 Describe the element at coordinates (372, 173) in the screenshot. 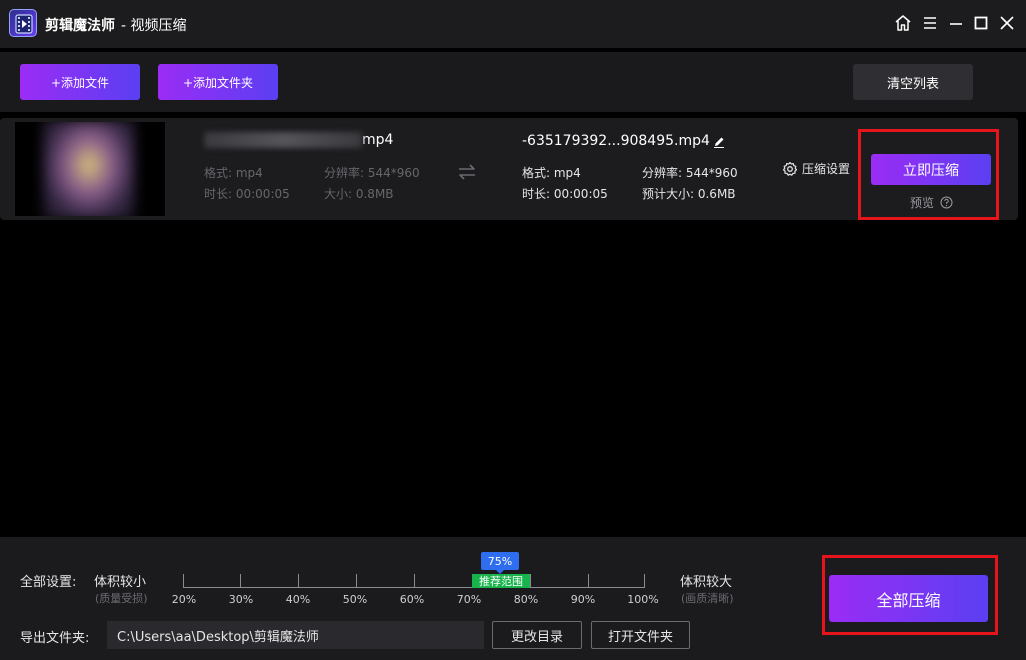

I see `source-resolution: 分辨率: 544*960` at that location.